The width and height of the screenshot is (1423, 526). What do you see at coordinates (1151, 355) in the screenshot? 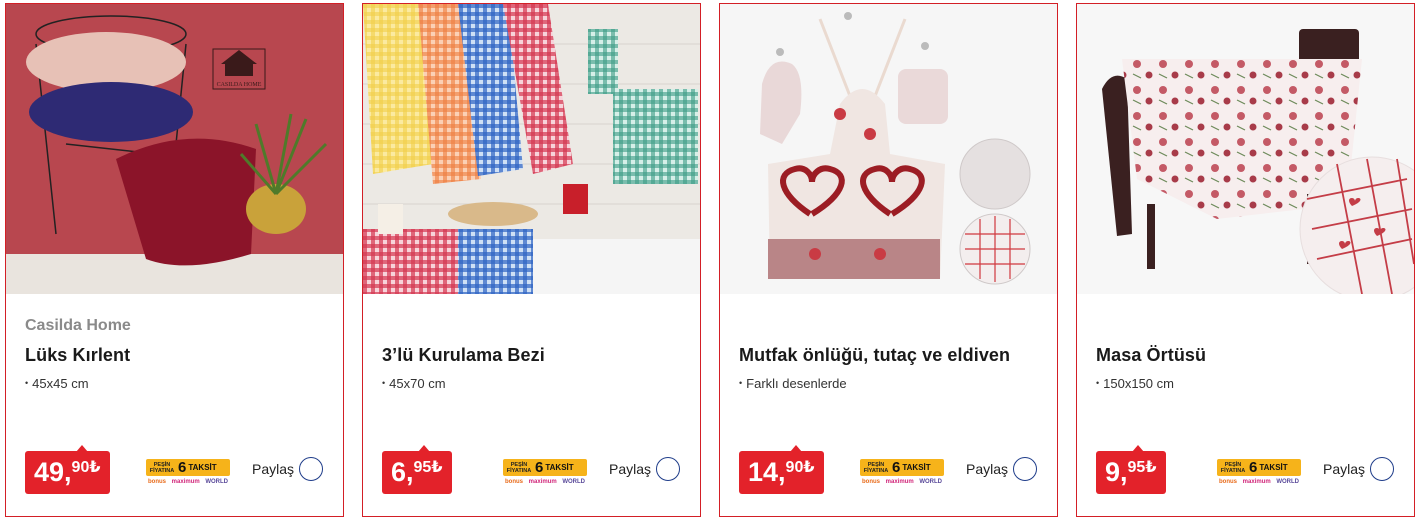
I see `product-title: Masa Örtüsü` at bounding box center [1151, 355].